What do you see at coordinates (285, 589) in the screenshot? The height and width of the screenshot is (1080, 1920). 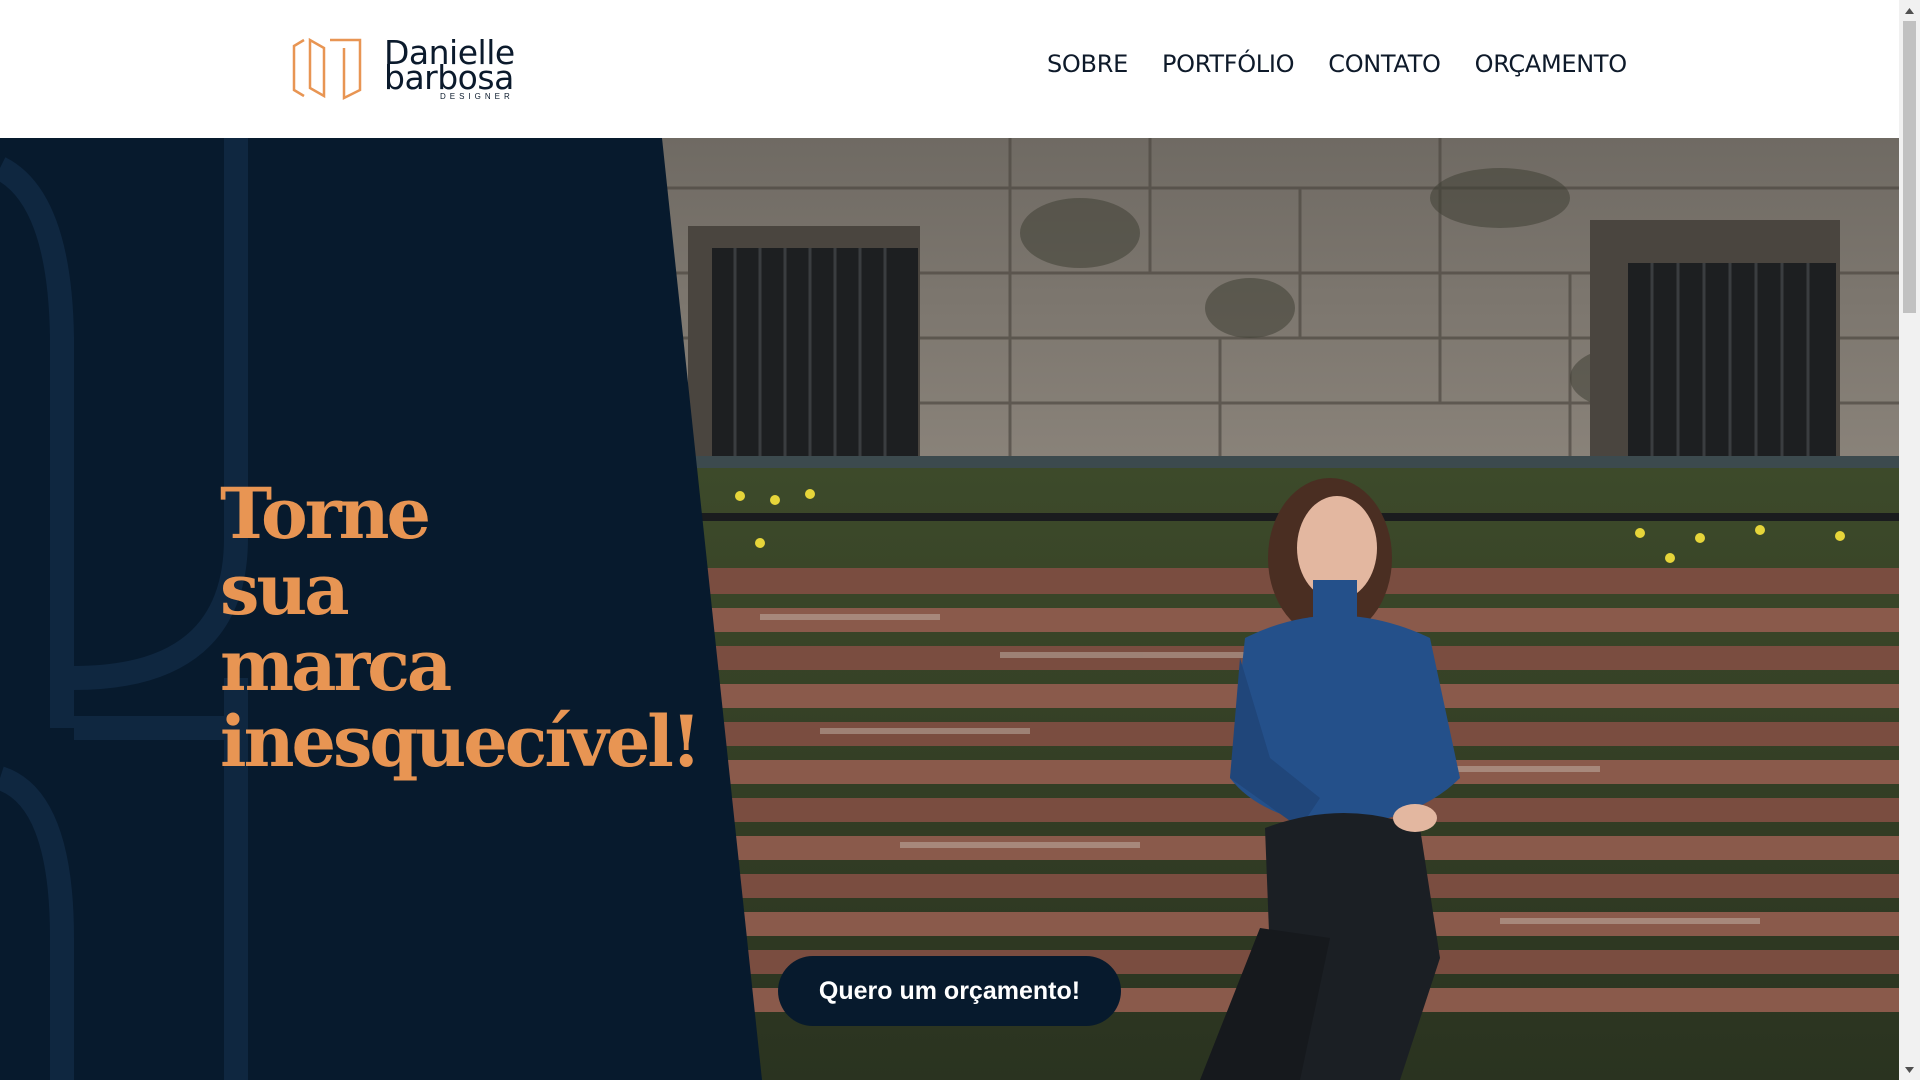 I see `headline-line-2: sua` at bounding box center [285, 589].